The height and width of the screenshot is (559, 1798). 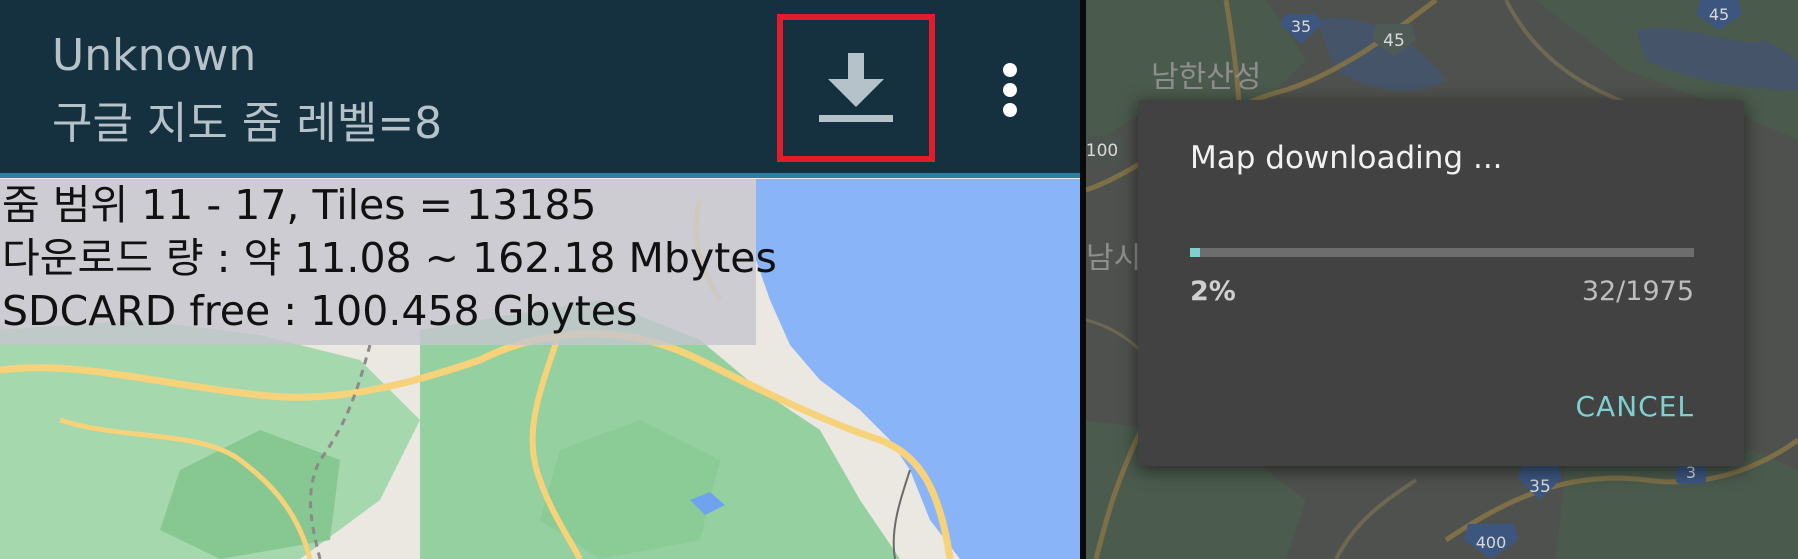 What do you see at coordinates (320, 311) in the screenshot?
I see `sdcard-free-text: SDCARD free : 100.458 Gbytes` at bounding box center [320, 311].